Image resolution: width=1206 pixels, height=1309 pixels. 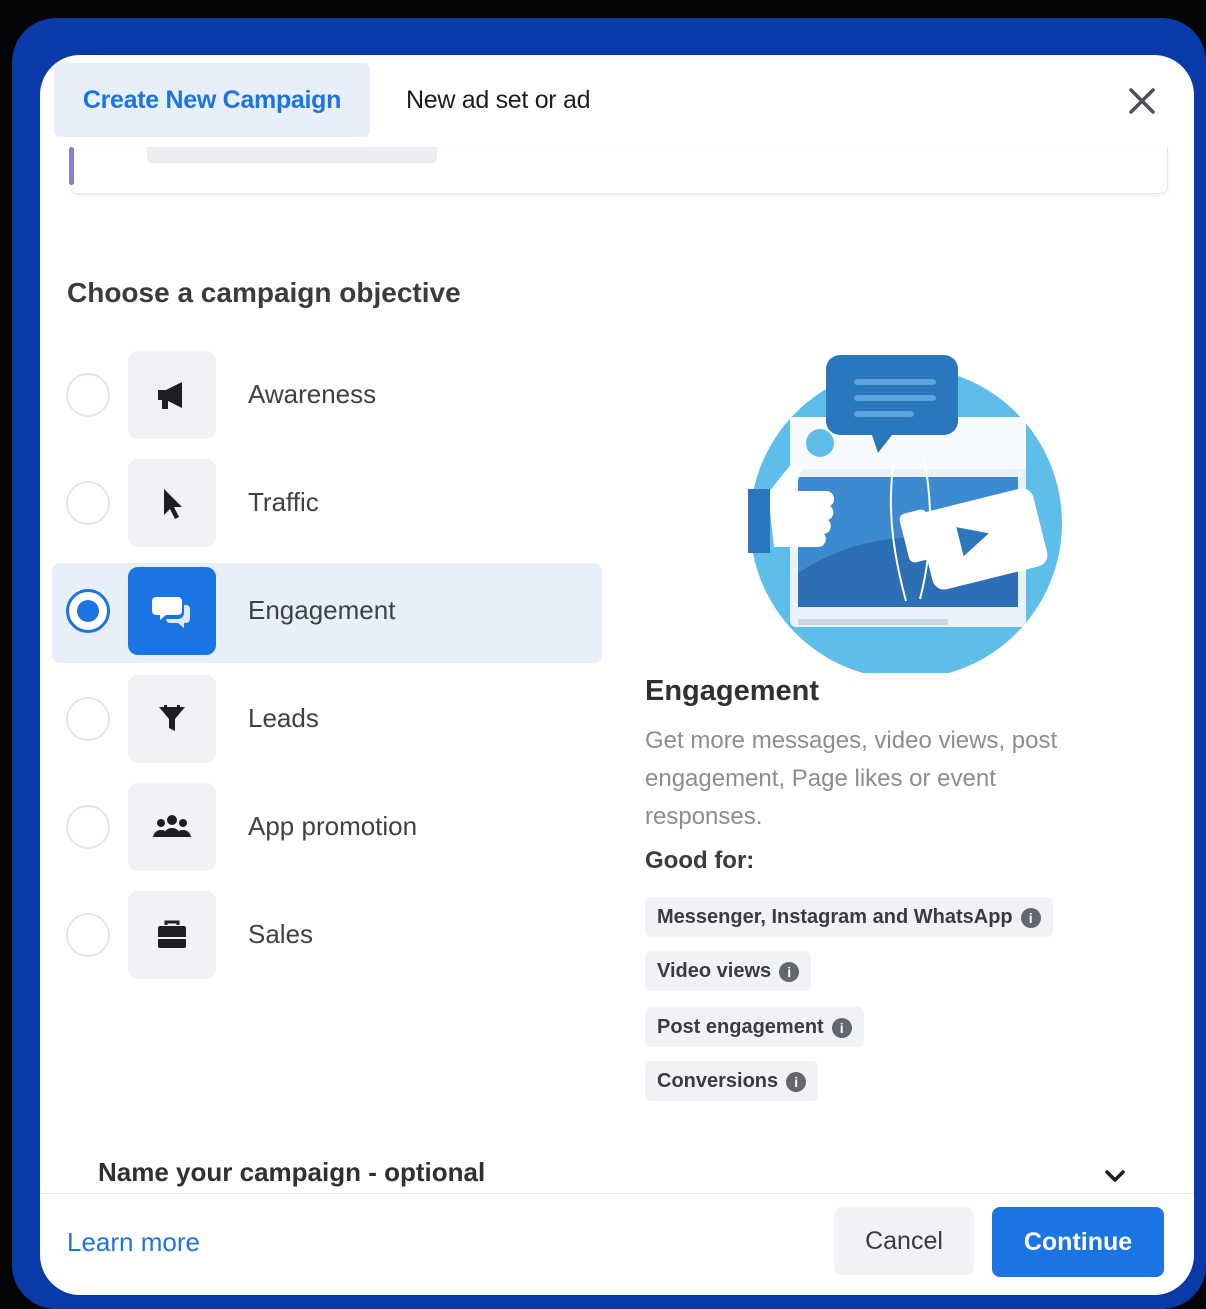 I want to click on good-for-tag: Post engagement i, so click(x=754, y=1027).